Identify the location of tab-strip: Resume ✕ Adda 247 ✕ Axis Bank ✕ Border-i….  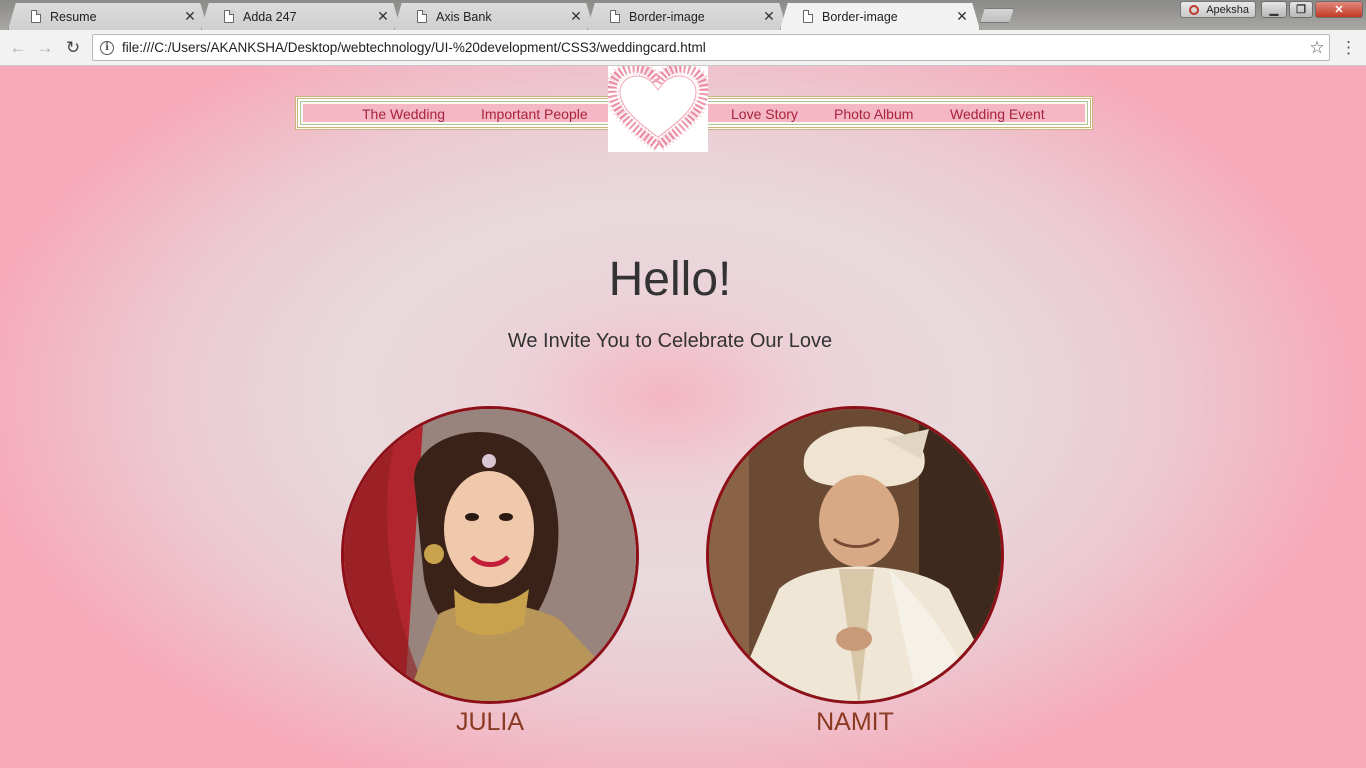
(683, 15).